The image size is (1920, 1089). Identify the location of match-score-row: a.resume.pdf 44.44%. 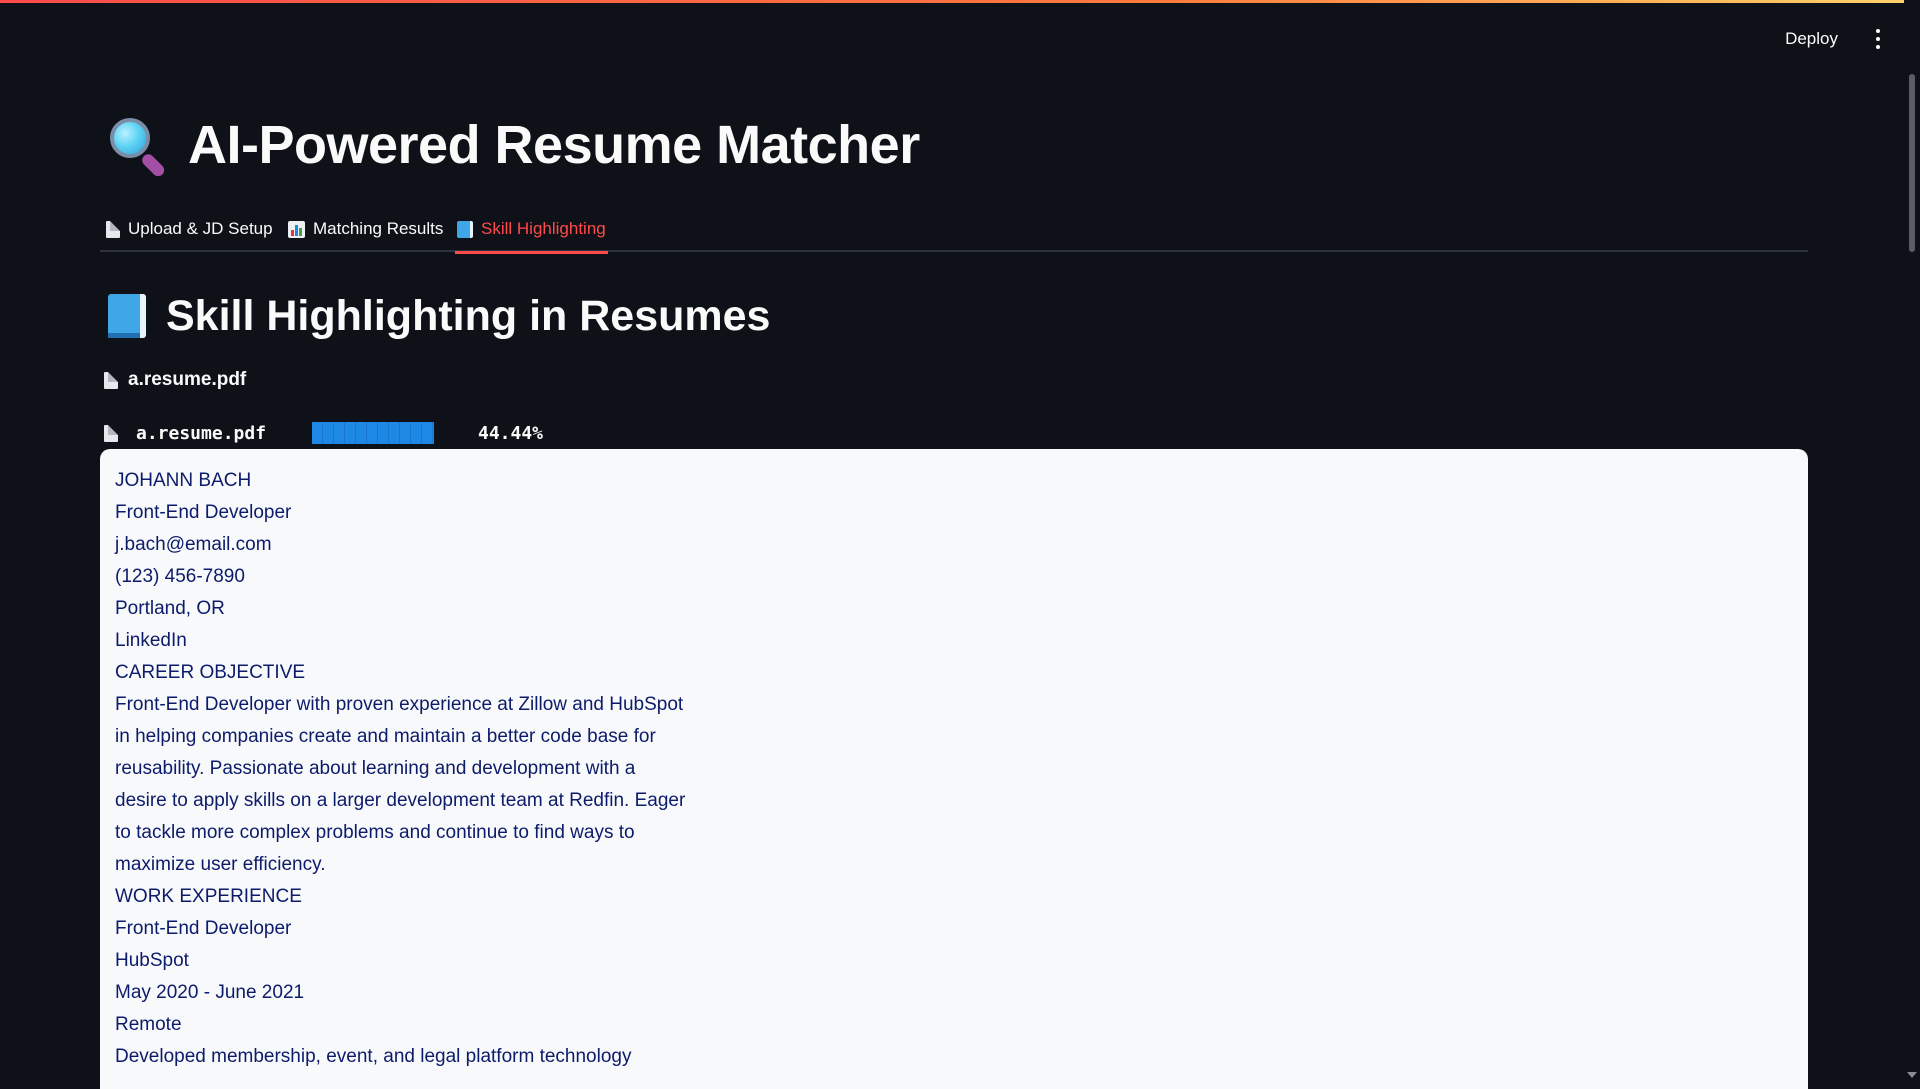
(323, 433).